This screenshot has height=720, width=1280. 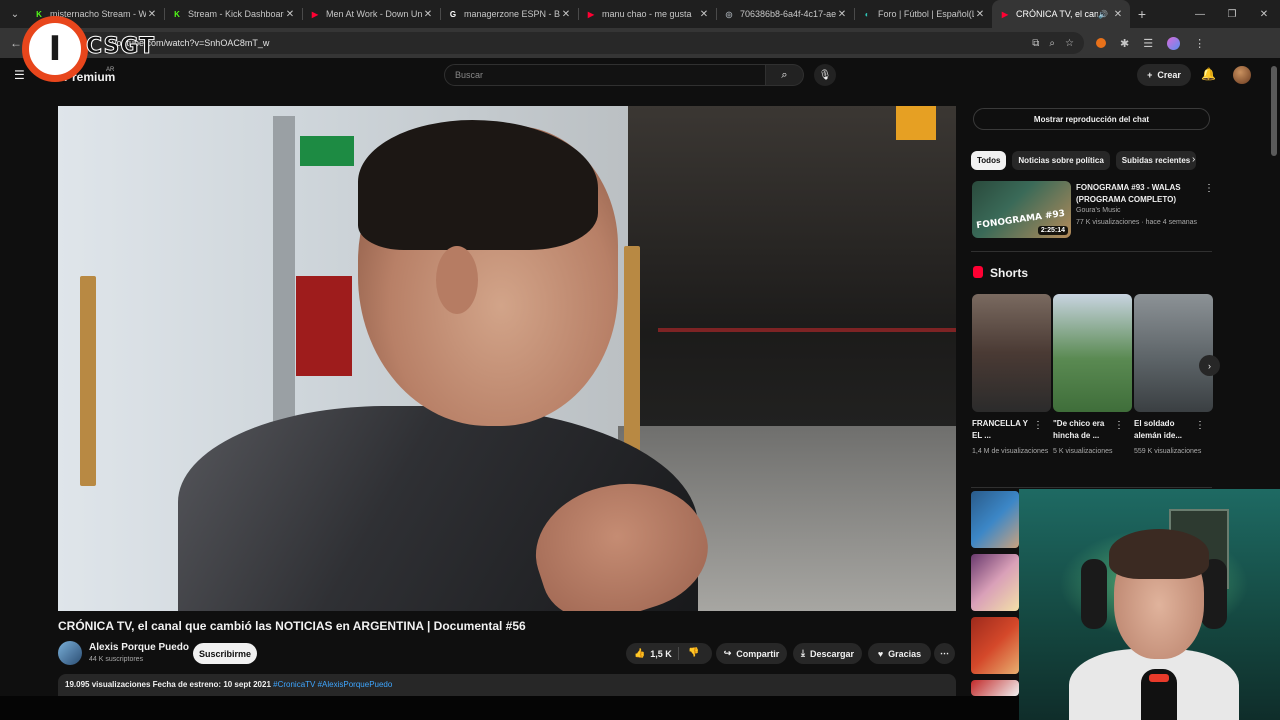 I want to click on microphone-red-band, so click(x=1159, y=678).